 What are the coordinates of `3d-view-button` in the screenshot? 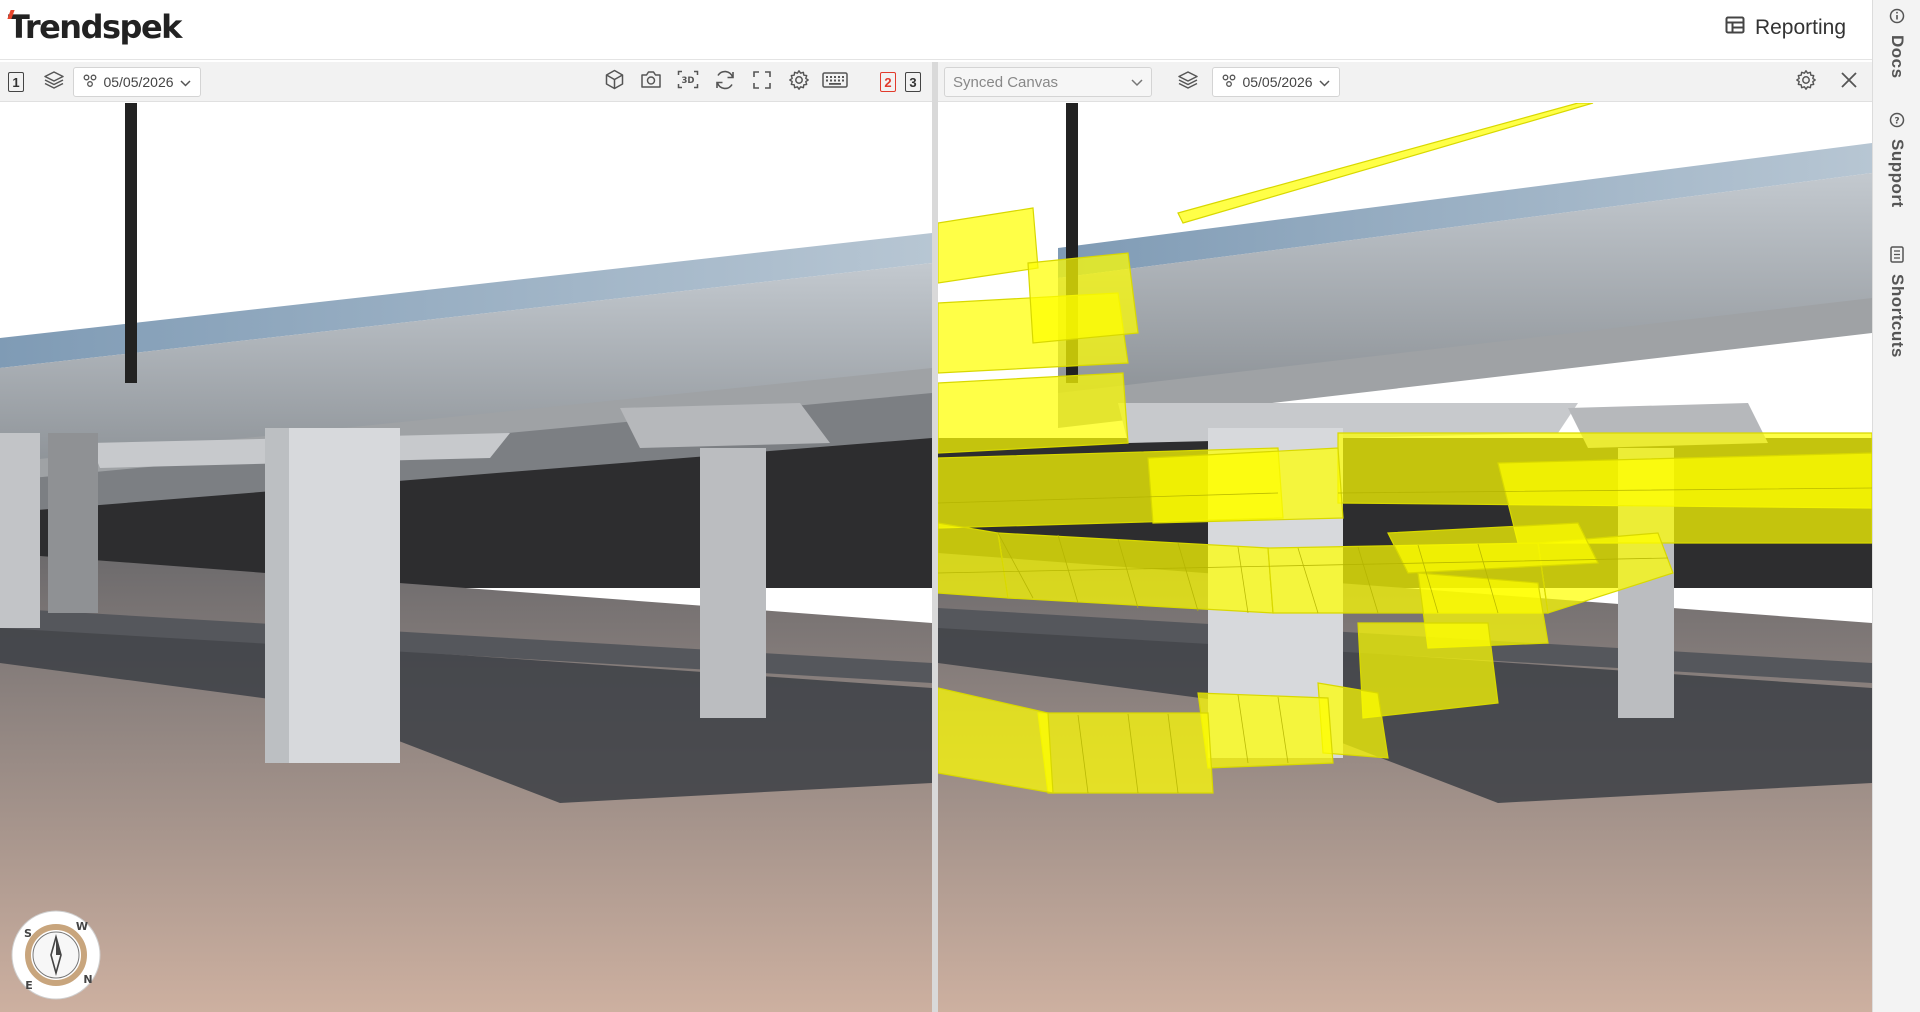 It's located at (614, 82).